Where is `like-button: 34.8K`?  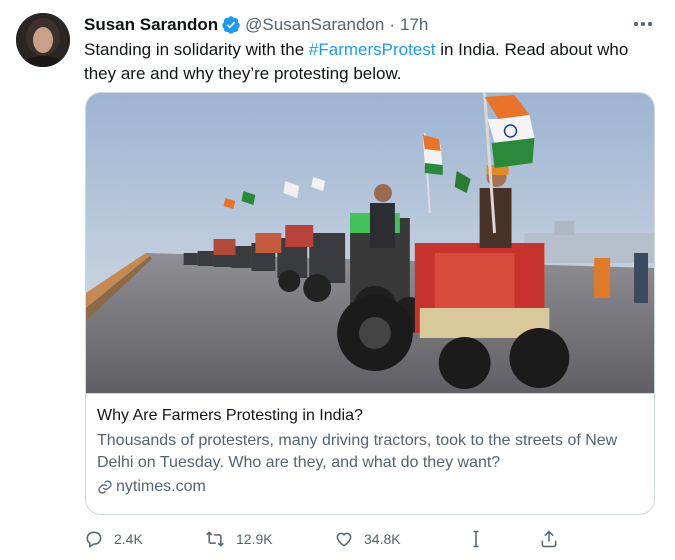
like-button: 34.8K is located at coordinates (367, 539).